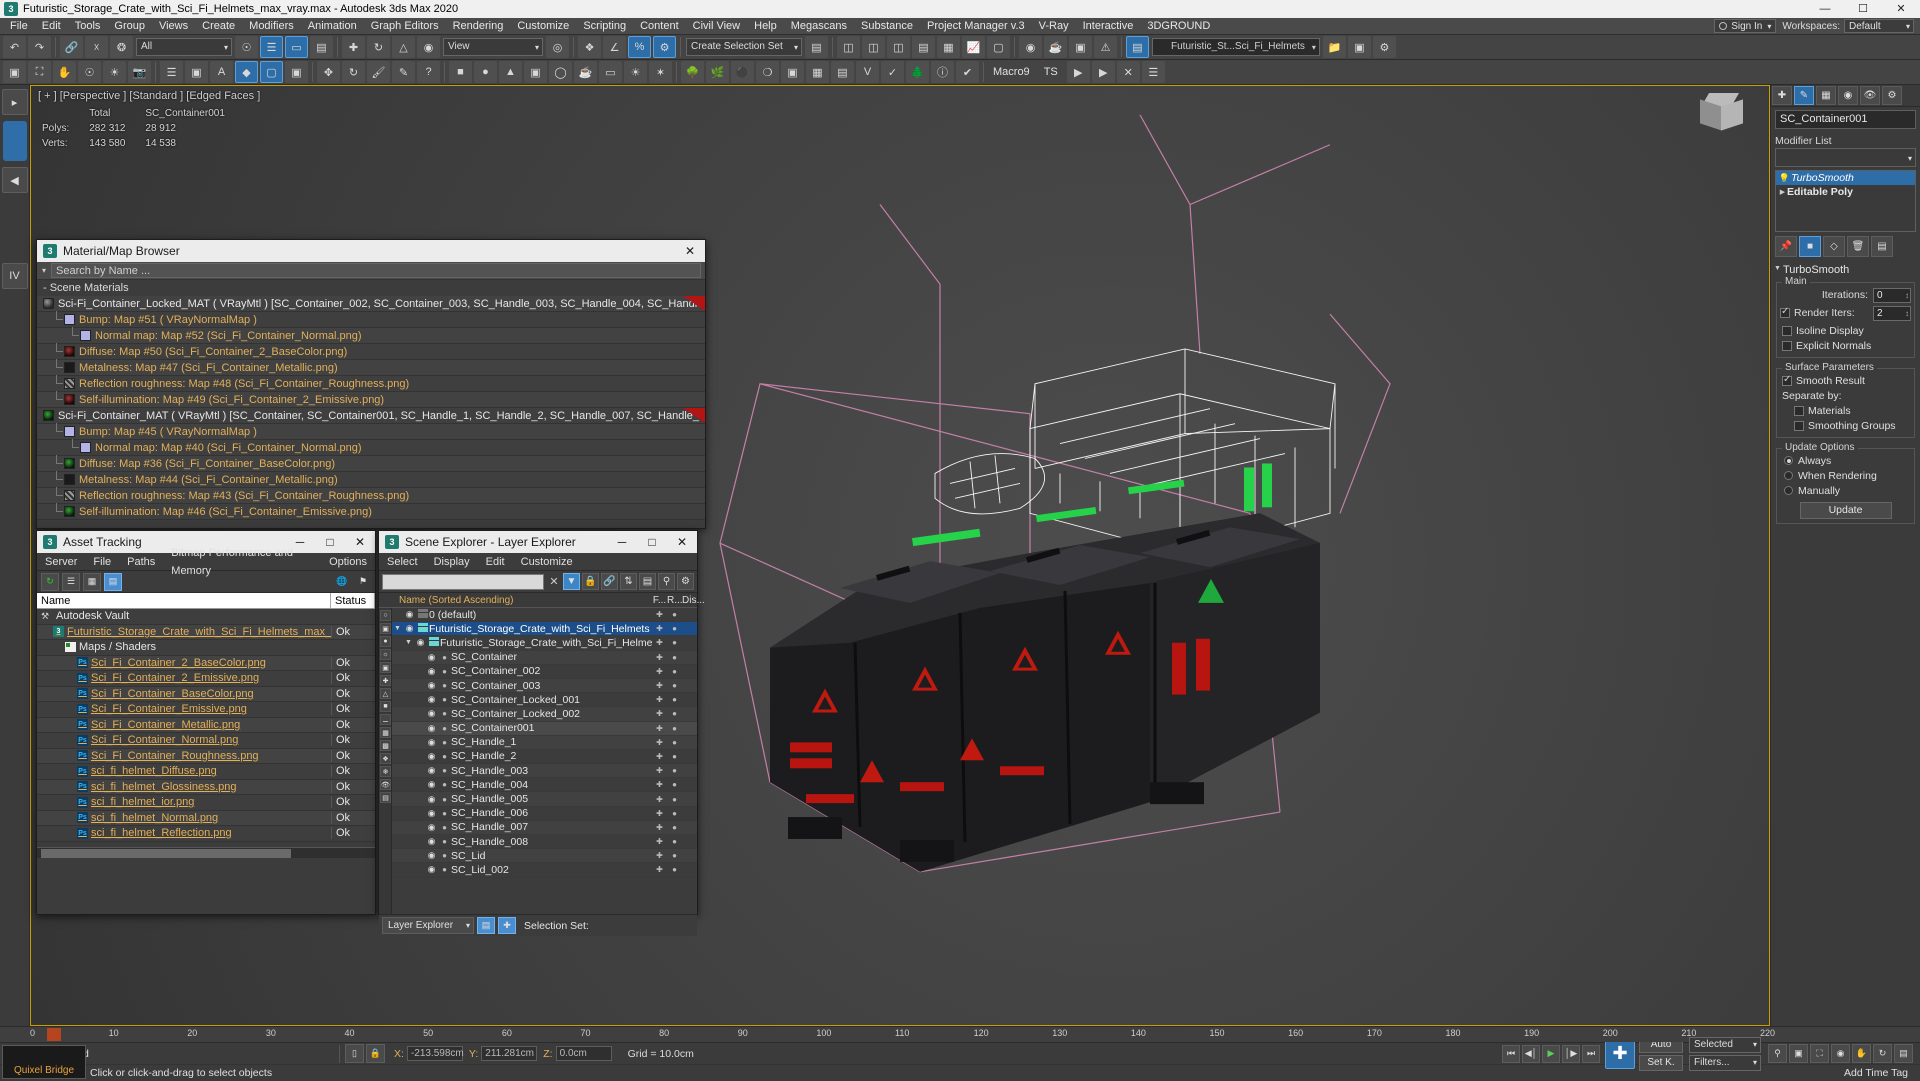 This screenshot has height=1081, width=1920. I want to click on modifier-stack-item-editablepoly: ▶ Editable Poly, so click(1845, 192).